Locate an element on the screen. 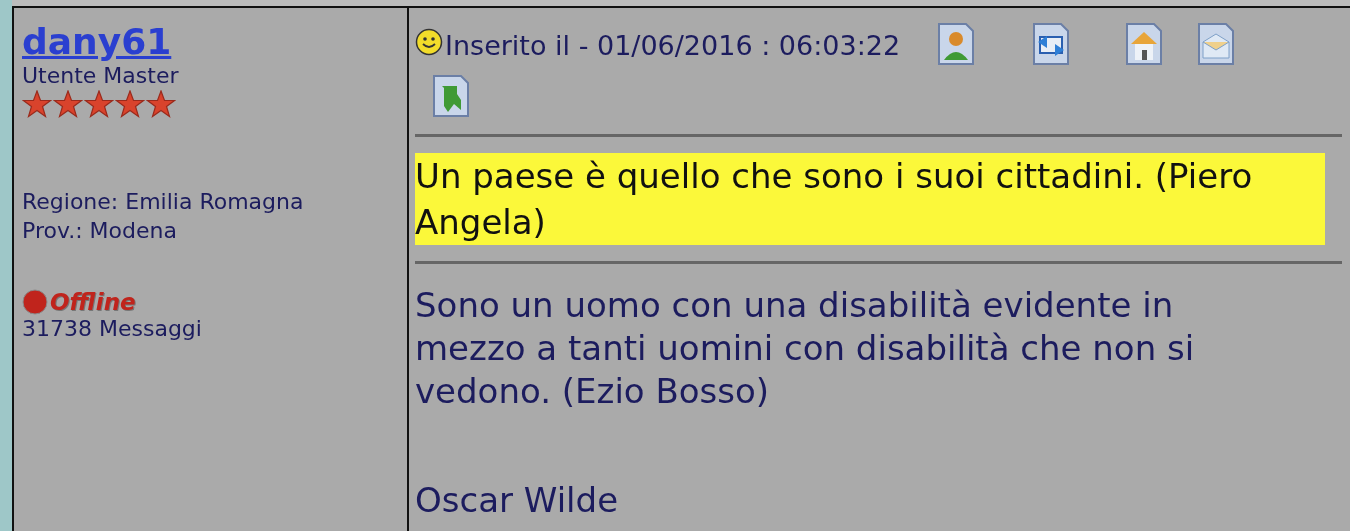 The image size is (1350, 531). mail-icon is located at coordinates (1216, 44).